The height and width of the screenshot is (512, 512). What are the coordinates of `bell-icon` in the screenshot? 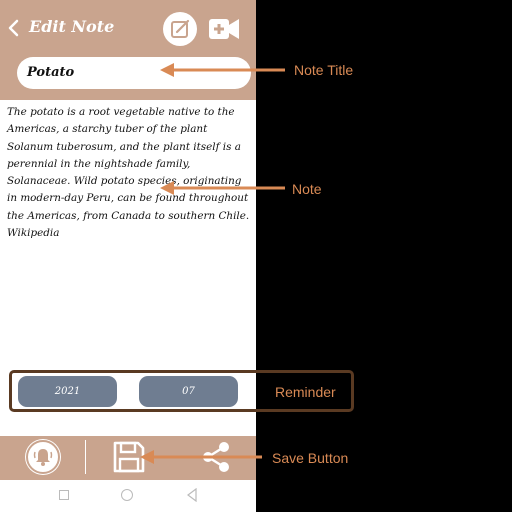 It's located at (43, 457).